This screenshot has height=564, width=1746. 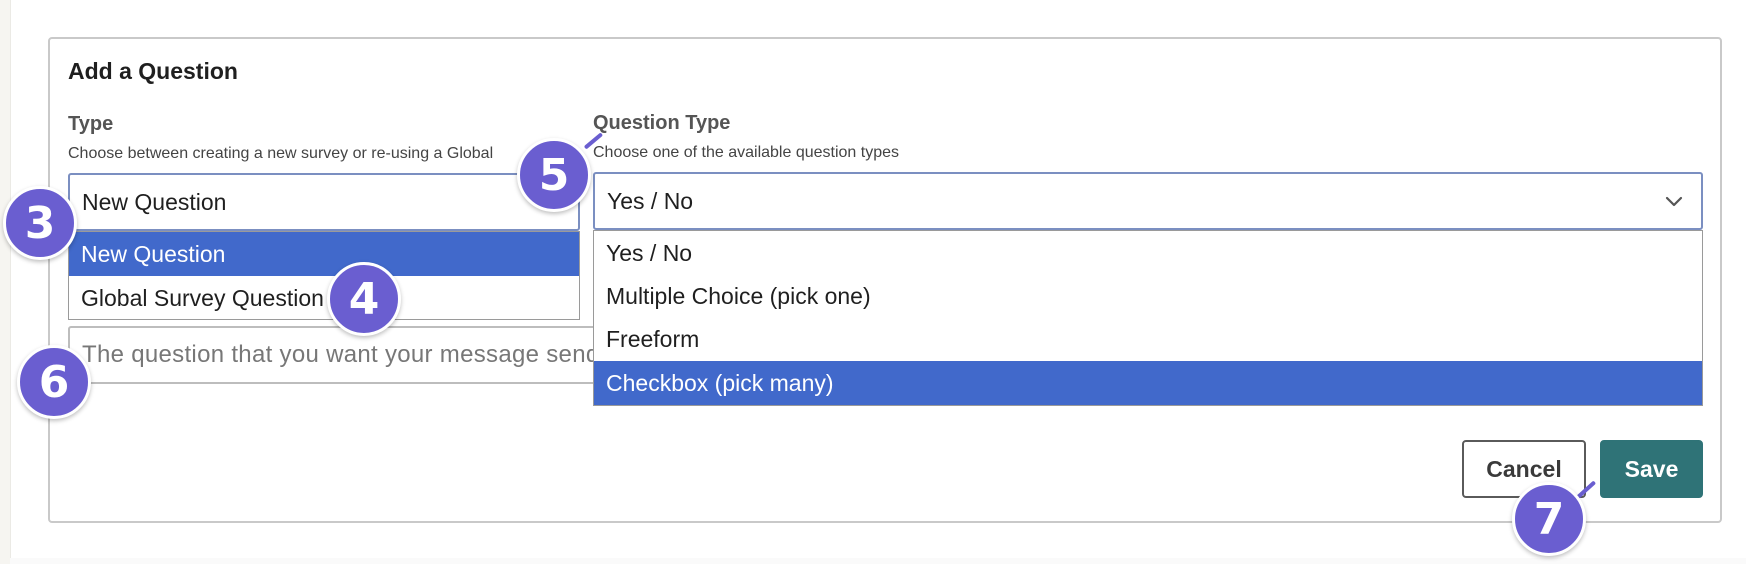 What do you see at coordinates (1148, 339) in the screenshot?
I see `question-type-option-freeform: Freeform` at bounding box center [1148, 339].